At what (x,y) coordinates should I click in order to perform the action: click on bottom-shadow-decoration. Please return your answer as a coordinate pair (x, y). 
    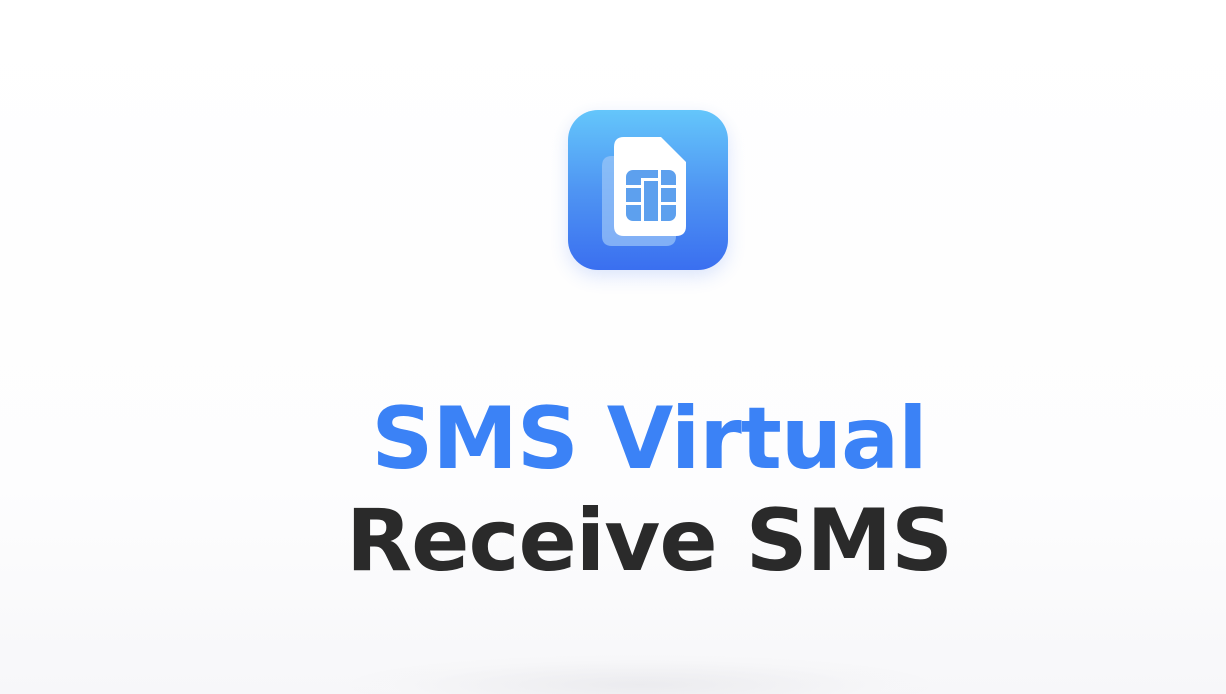
    Looking at the image, I should click on (640, 674).